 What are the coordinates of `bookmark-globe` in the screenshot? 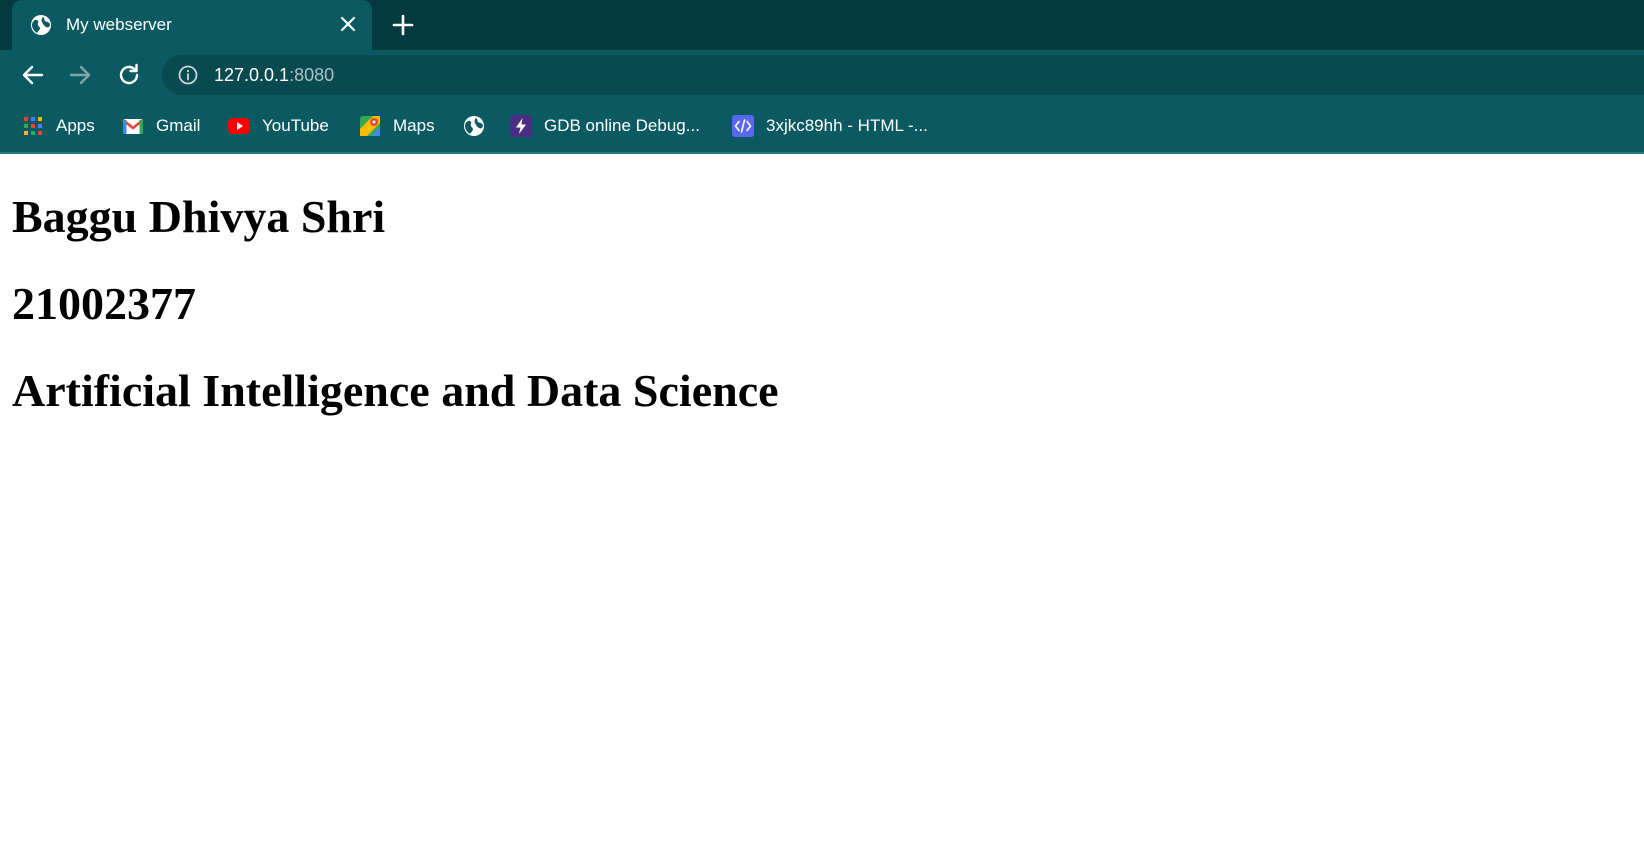 It's located at (474, 126).